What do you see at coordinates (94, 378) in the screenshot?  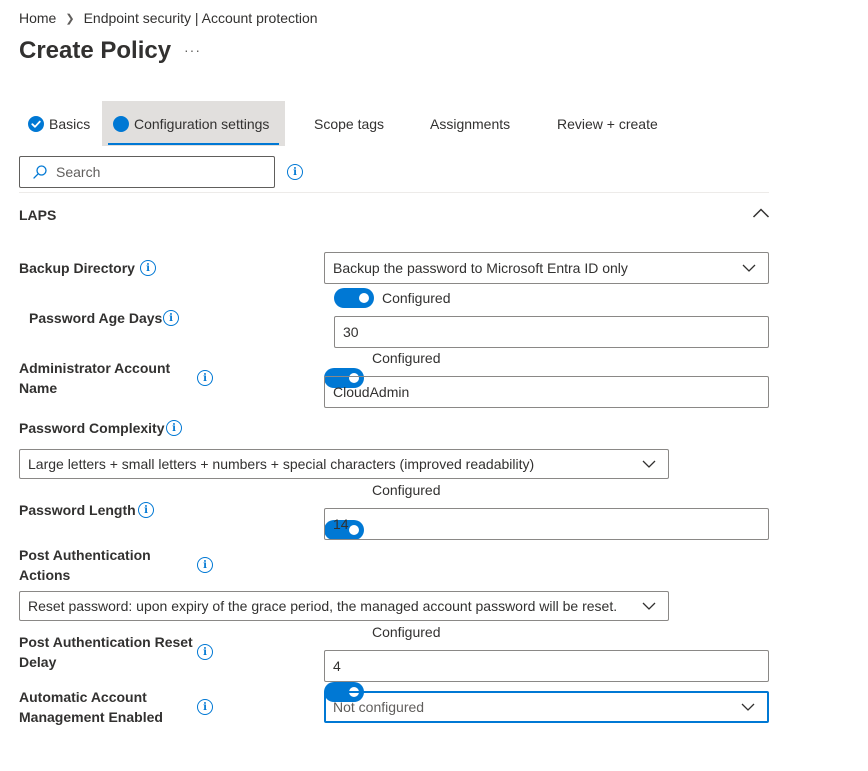 I see `setting-label: Administrator Account Name` at bounding box center [94, 378].